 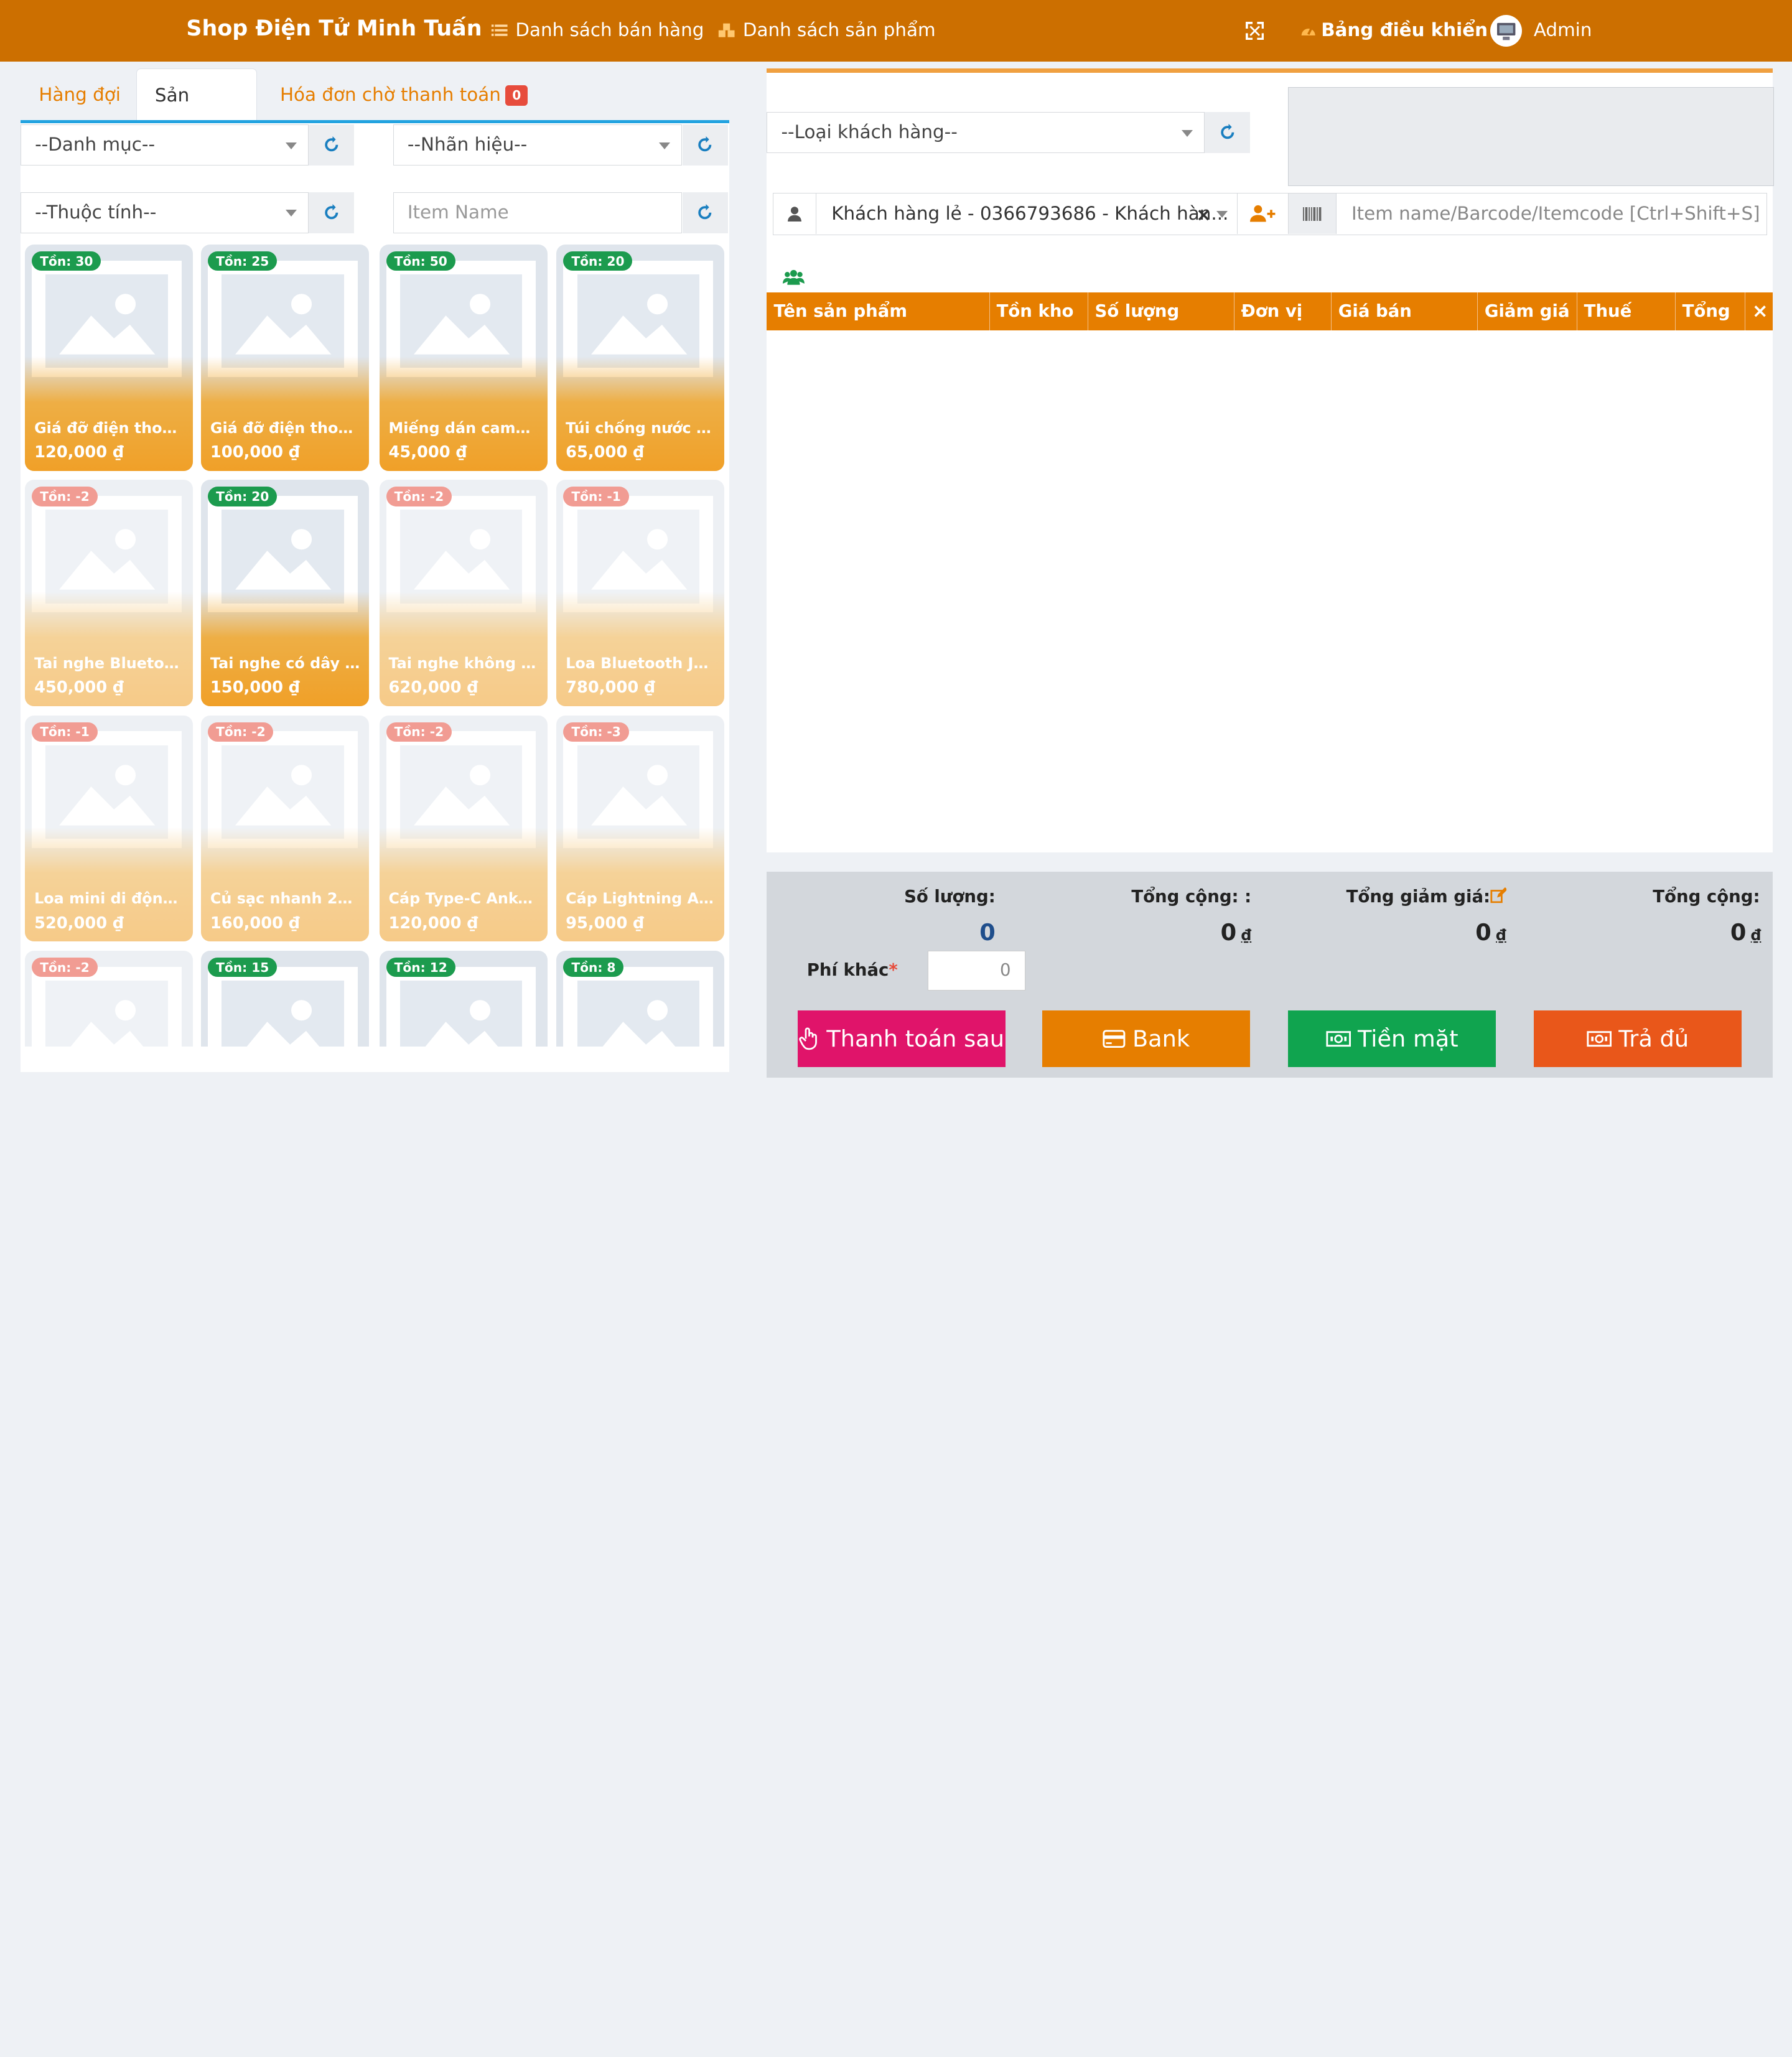 I want to click on col-unit: Đơn vị, so click(x=1283, y=311).